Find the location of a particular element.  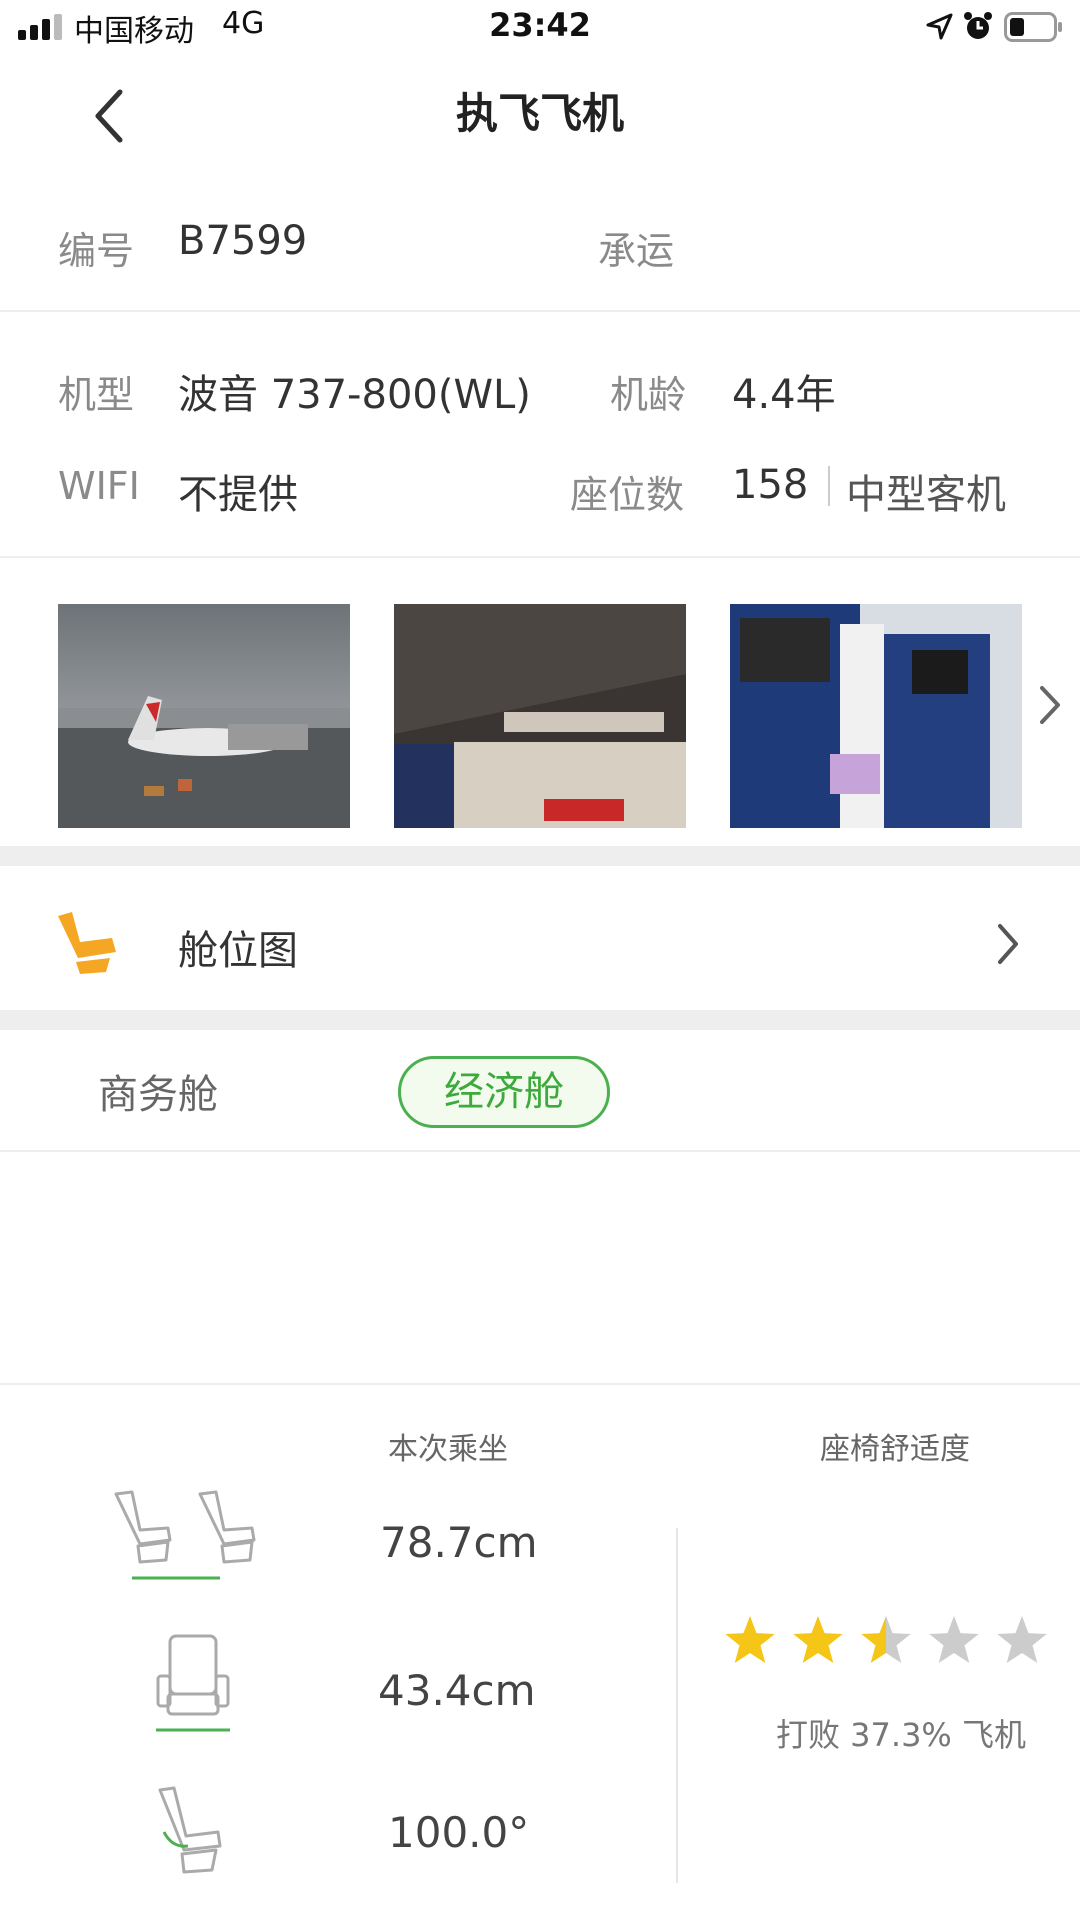

status-bar: 中国移动 4G 23:42 is located at coordinates (540, 28).